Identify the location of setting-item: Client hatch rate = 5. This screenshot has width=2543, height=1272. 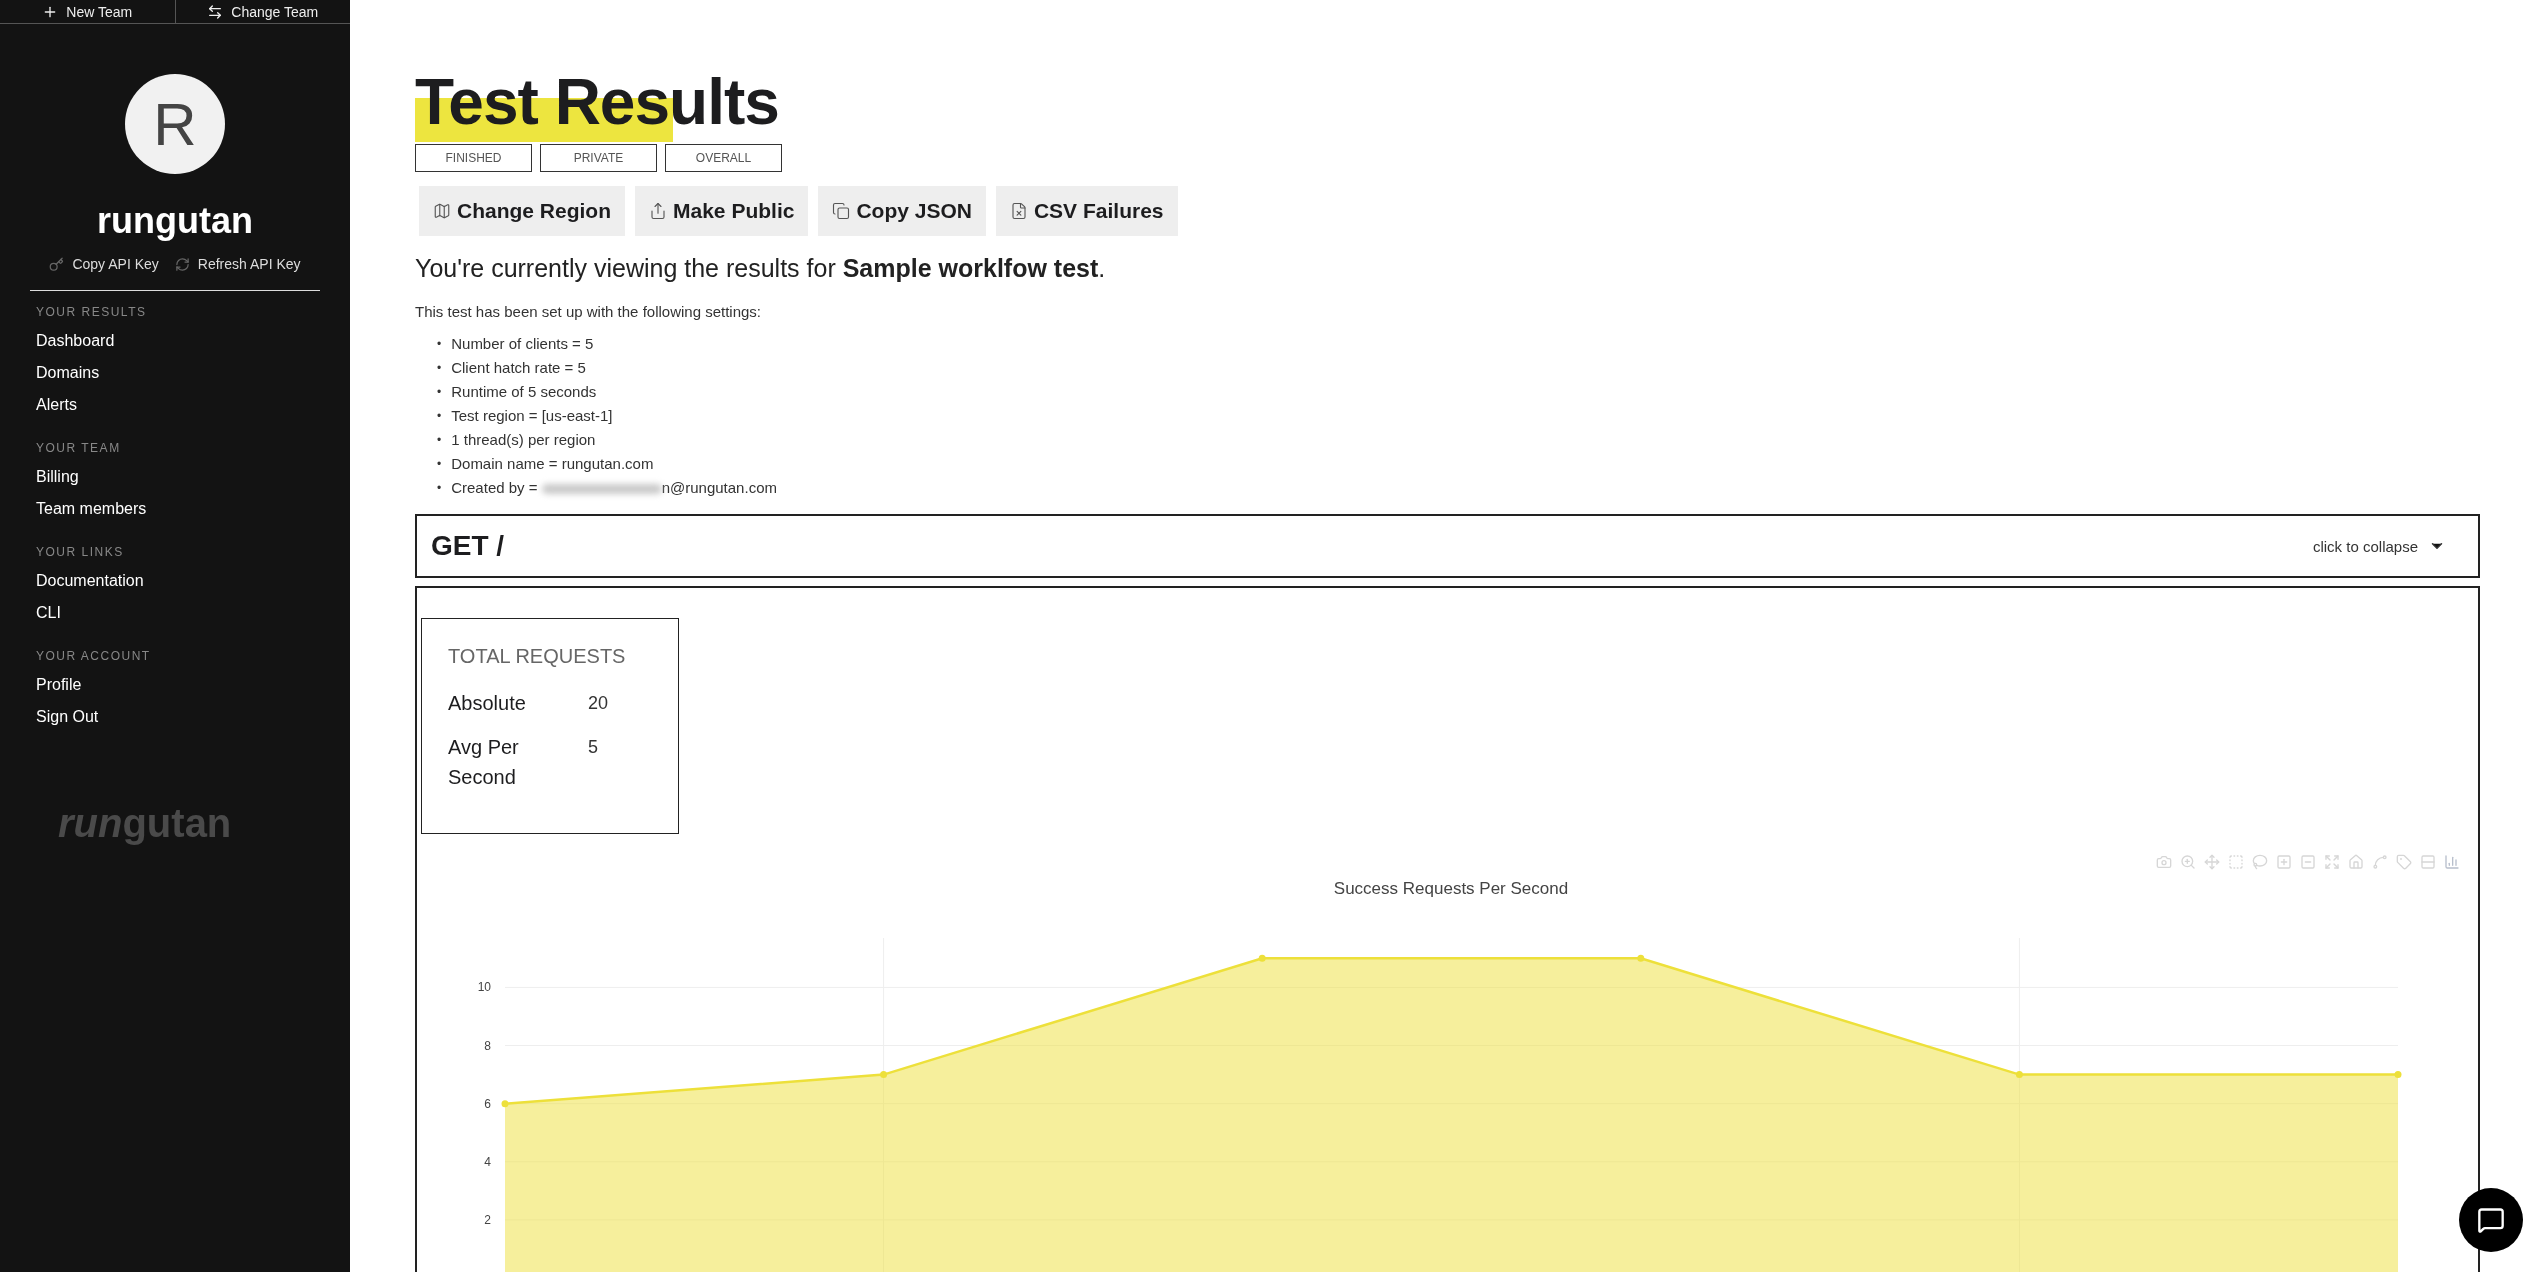
(518, 368).